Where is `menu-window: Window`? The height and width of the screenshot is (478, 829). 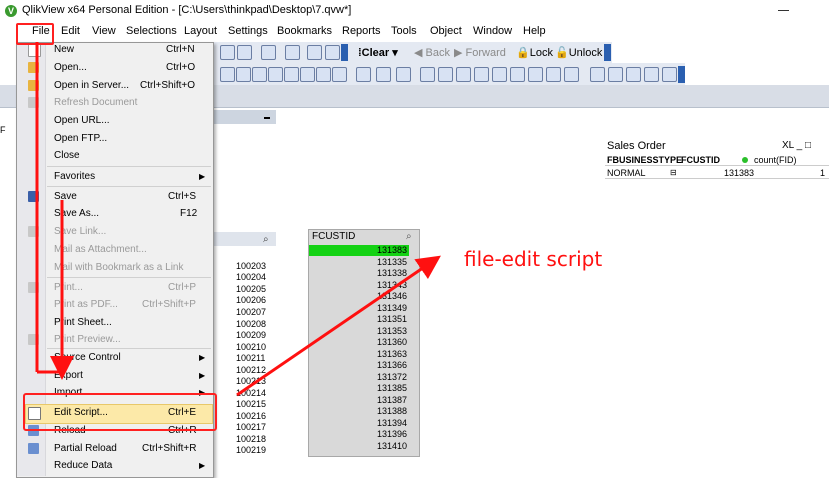
menu-window: Window is located at coordinates (492, 31).